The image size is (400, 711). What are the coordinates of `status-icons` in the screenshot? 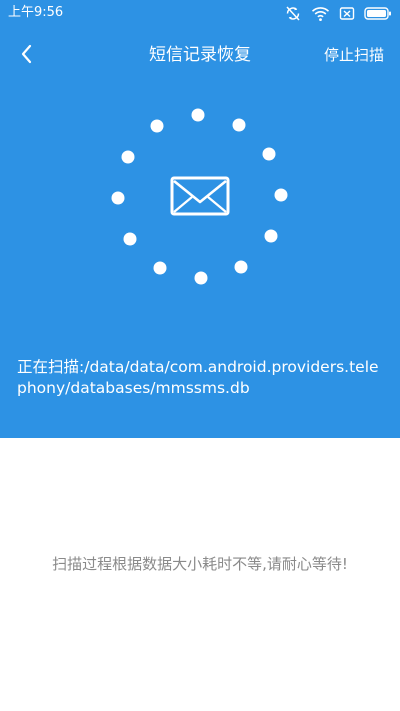 It's located at (338, 13).